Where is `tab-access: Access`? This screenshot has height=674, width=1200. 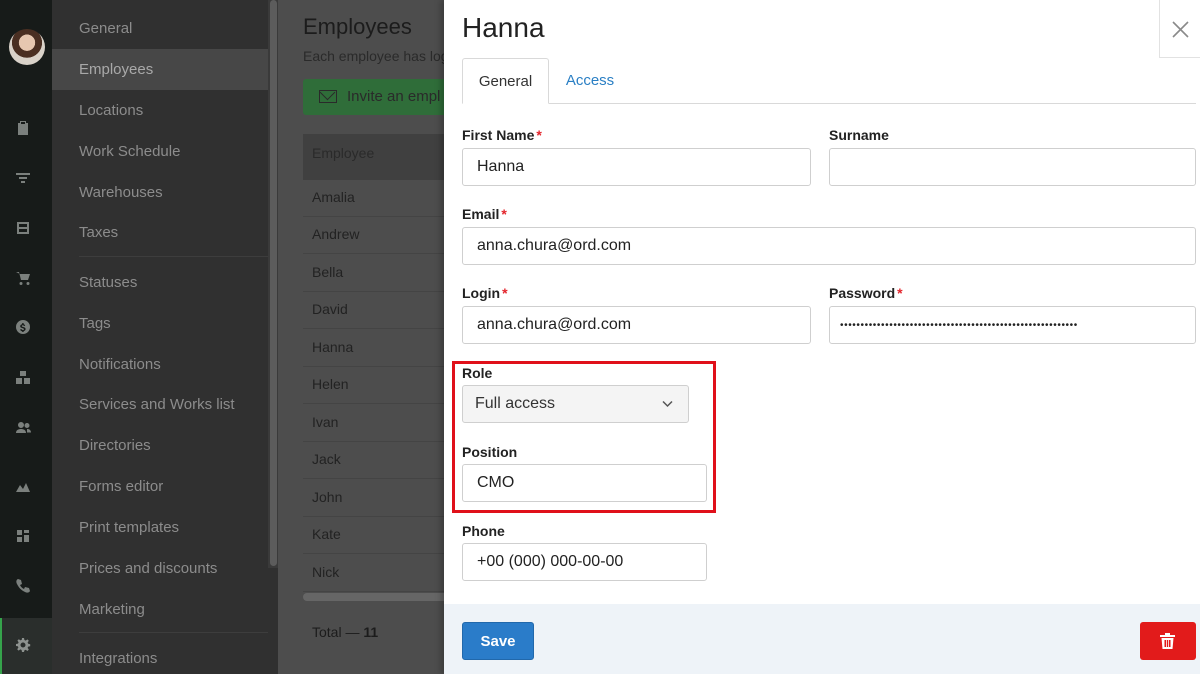
tab-access: Access is located at coordinates (590, 81).